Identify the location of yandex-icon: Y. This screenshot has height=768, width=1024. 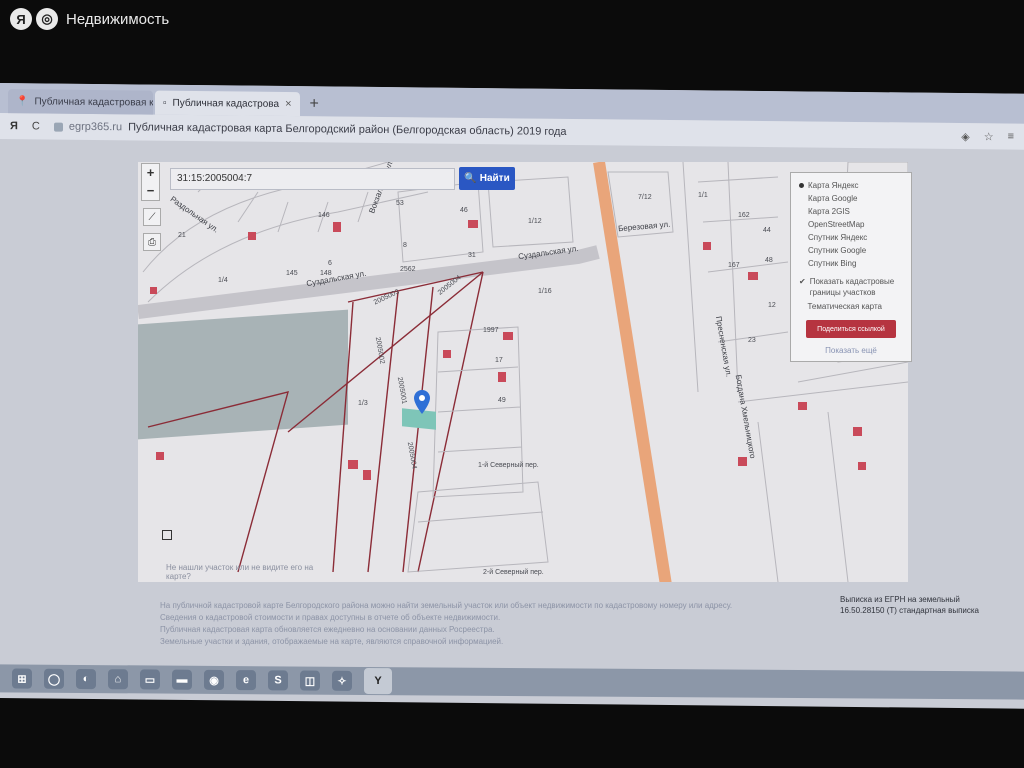
(378, 681).